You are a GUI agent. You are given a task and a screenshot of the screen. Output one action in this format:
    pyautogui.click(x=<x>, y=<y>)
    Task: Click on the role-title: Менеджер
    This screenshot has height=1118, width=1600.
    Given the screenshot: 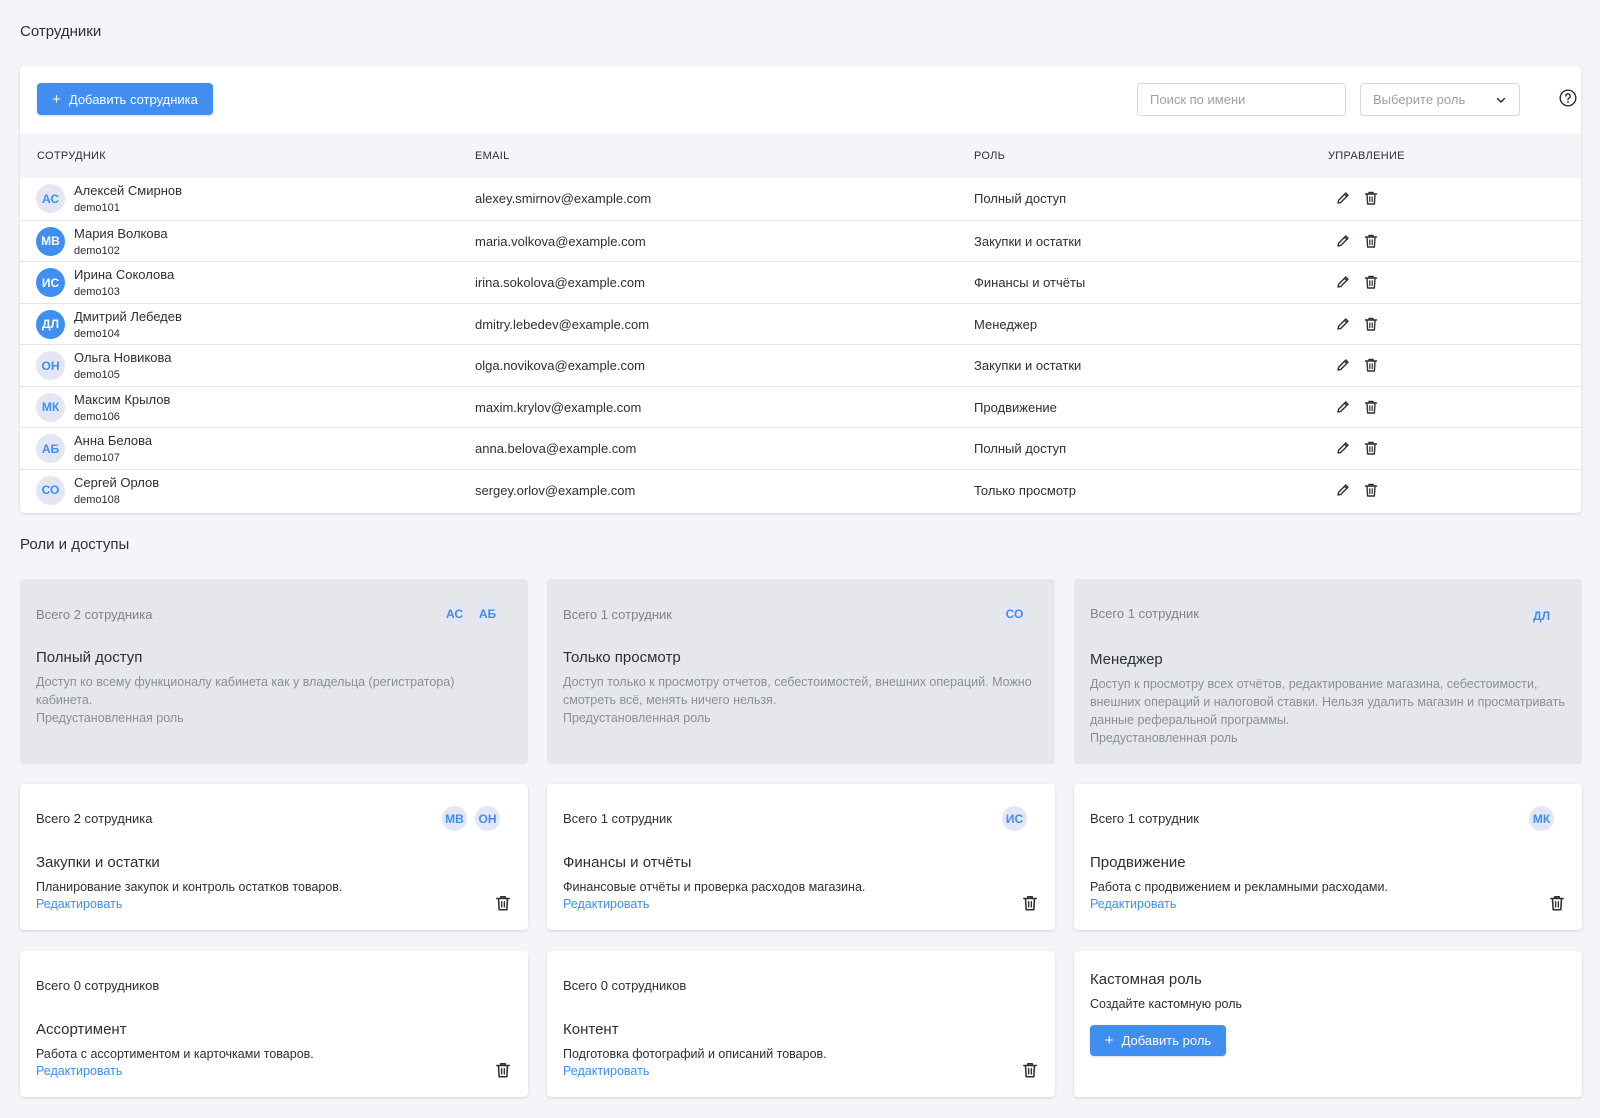 What is the action you would take?
    pyautogui.click(x=1126, y=659)
    